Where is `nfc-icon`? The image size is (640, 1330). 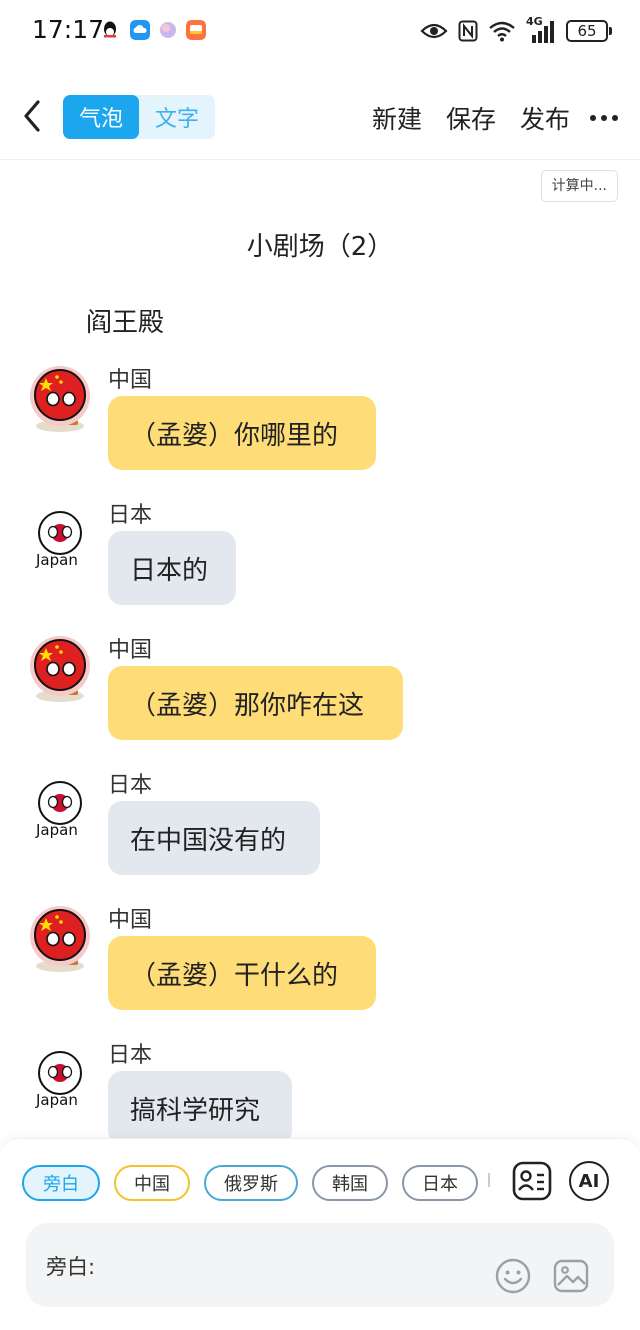 nfc-icon is located at coordinates (468, 31).